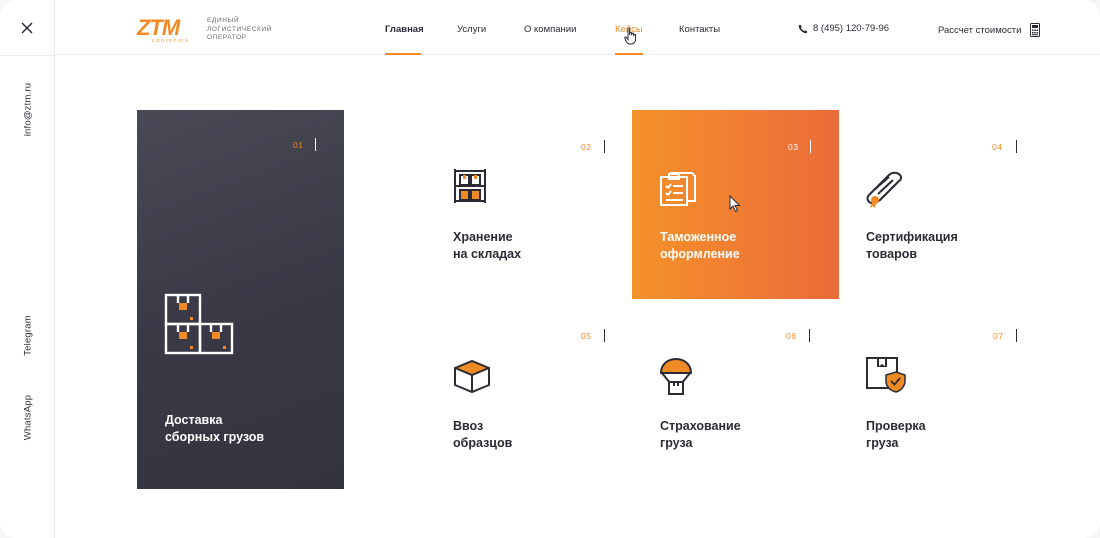 This screenshot has width=1100, height=538. I want to click on logo-mark: ZTM LOGISTICS, so click(168, 29).